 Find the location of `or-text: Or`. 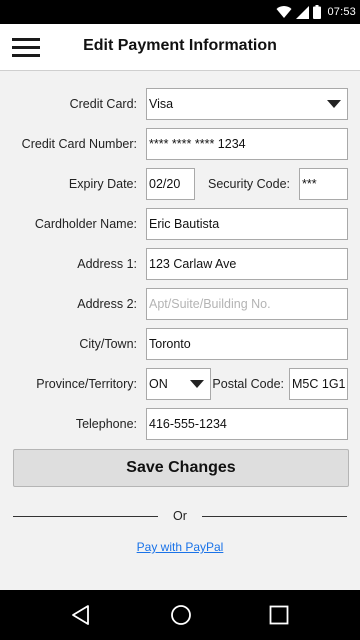

or-text: Or is located at coordinates (180, 516).